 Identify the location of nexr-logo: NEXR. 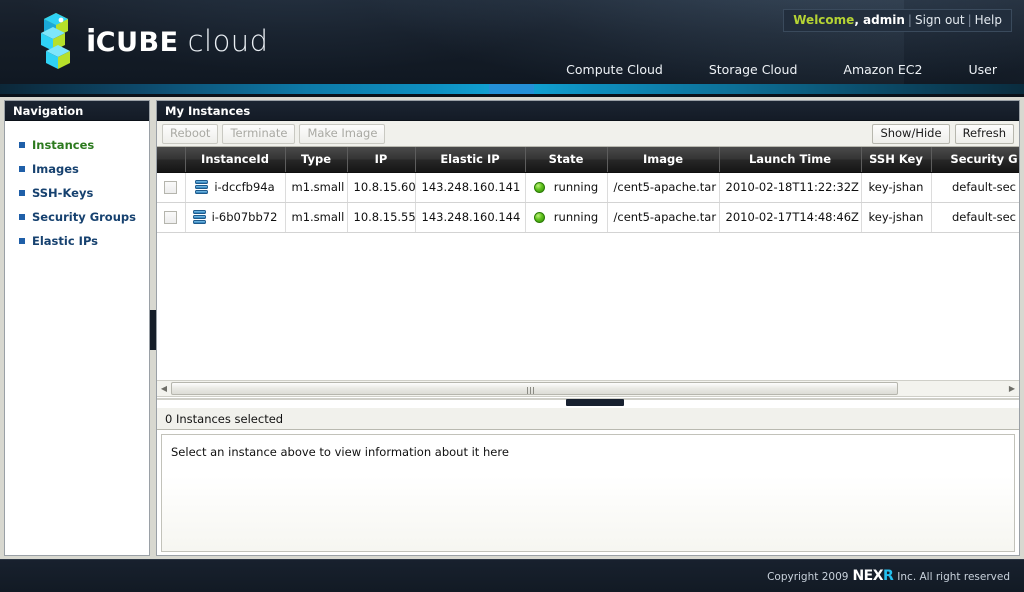
(872, 576).